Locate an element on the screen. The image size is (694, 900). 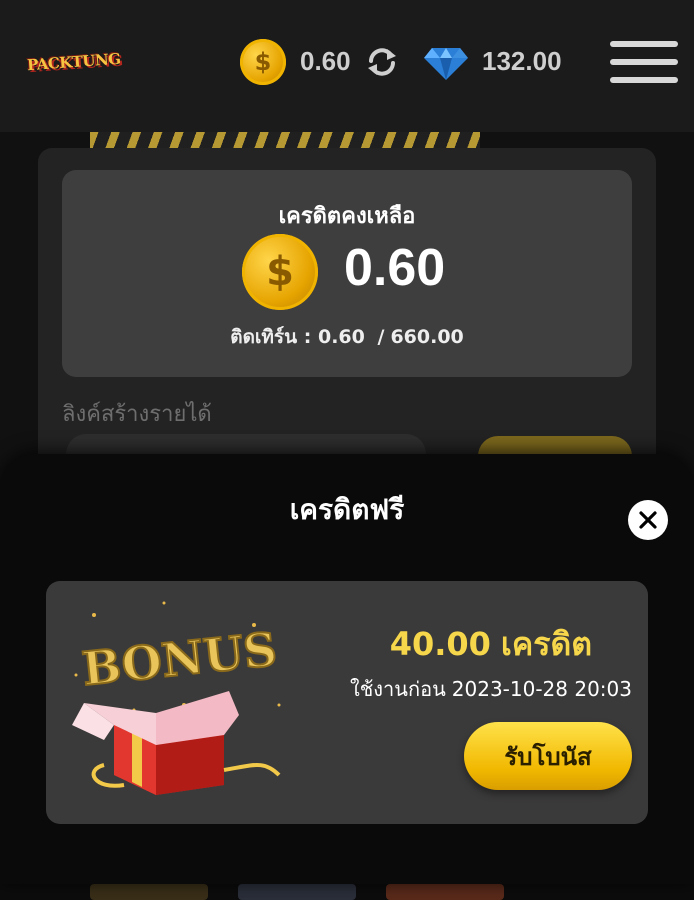
bonus-expiry: ใช้งานก่อน 2023-10-28 20:03 is located at coordinates (491, 689).